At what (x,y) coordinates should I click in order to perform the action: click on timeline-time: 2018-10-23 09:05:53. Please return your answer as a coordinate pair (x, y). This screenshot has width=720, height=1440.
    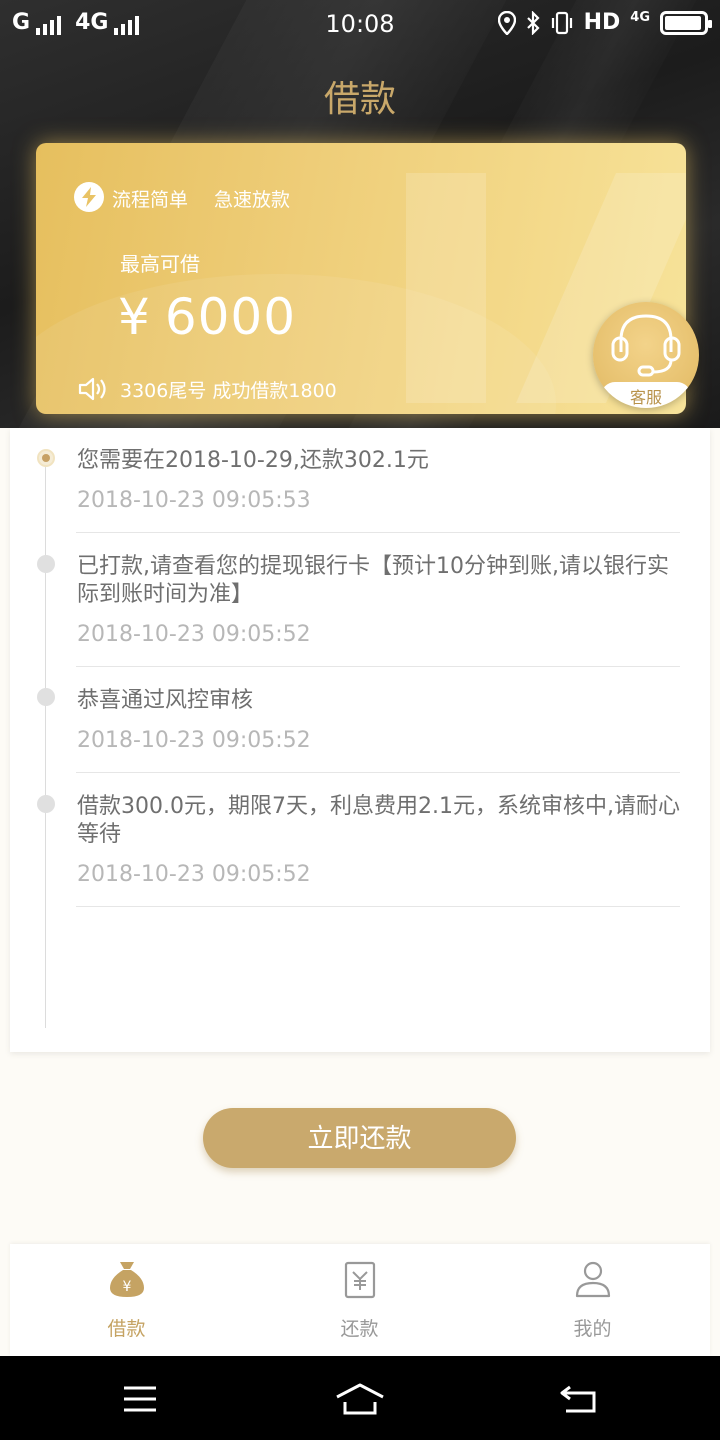
    Looking at the image, I should click on (194, 500).